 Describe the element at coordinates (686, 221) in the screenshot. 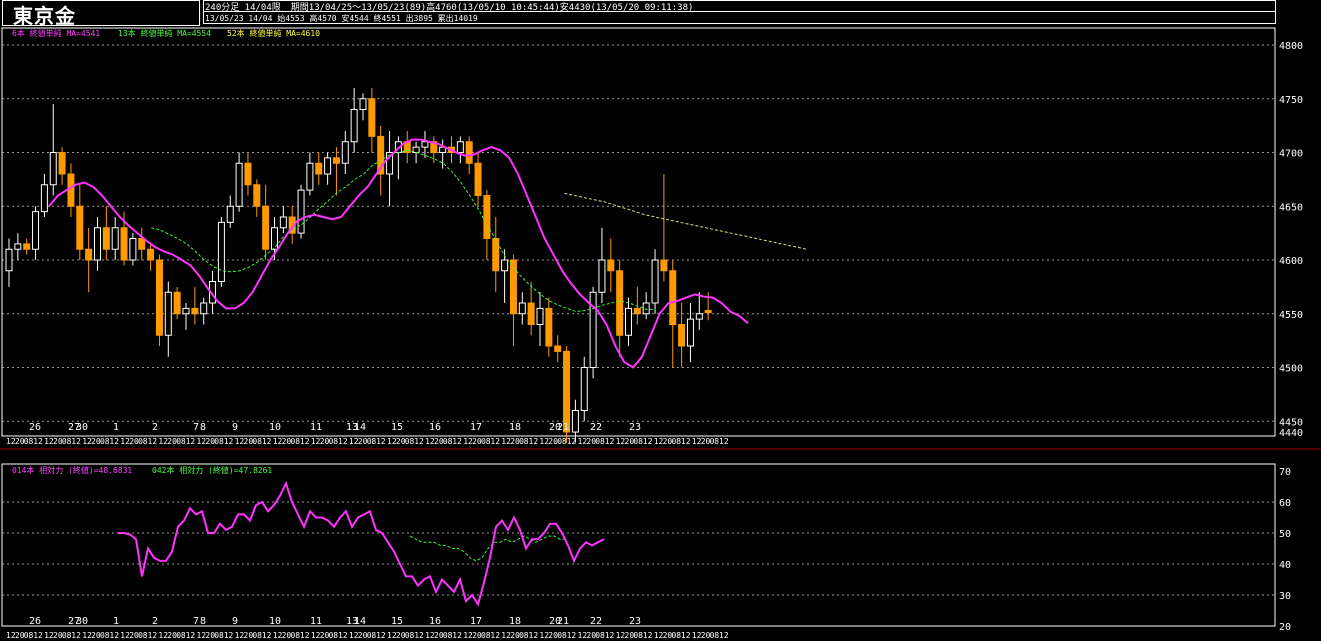

I see `ma52-line` at that location.